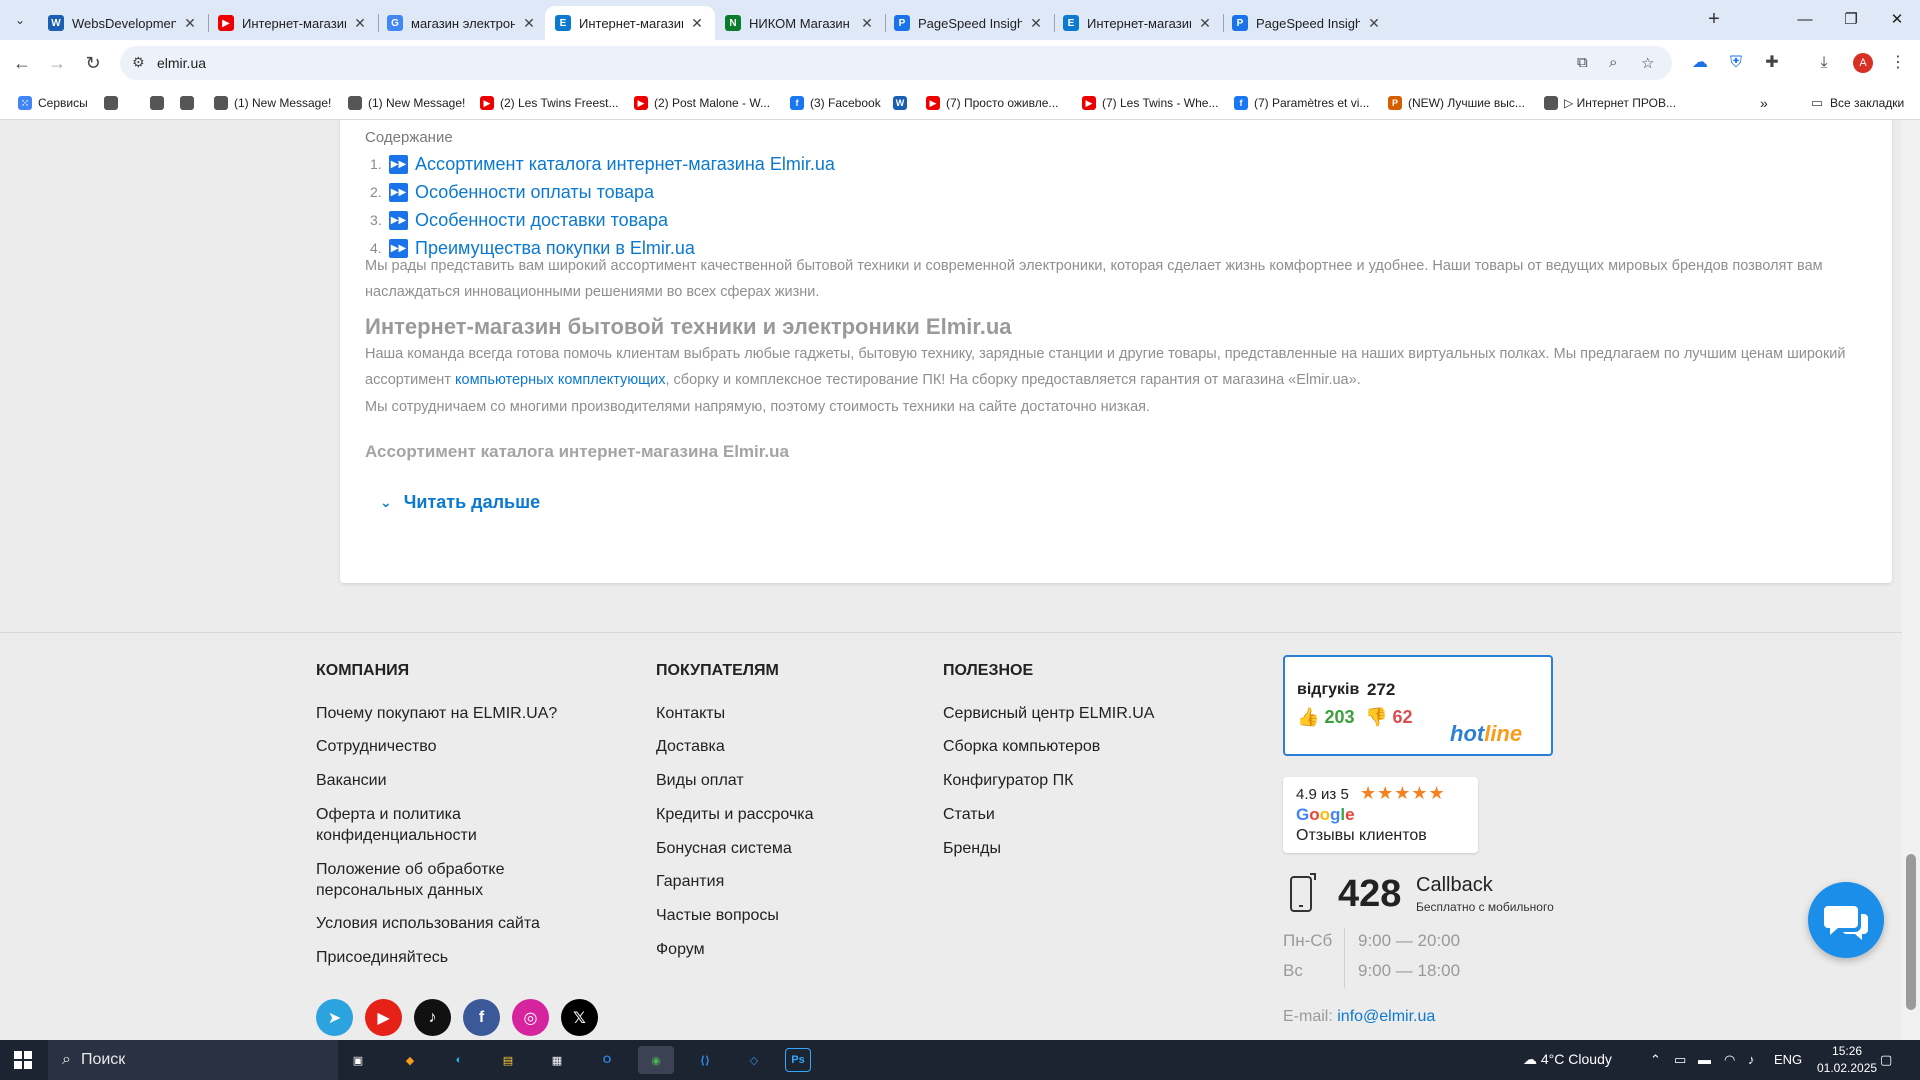 This screenshot has width=1920, height=1080. I want to click on toc-link: Особенности доставки товара, so click(541, 220).